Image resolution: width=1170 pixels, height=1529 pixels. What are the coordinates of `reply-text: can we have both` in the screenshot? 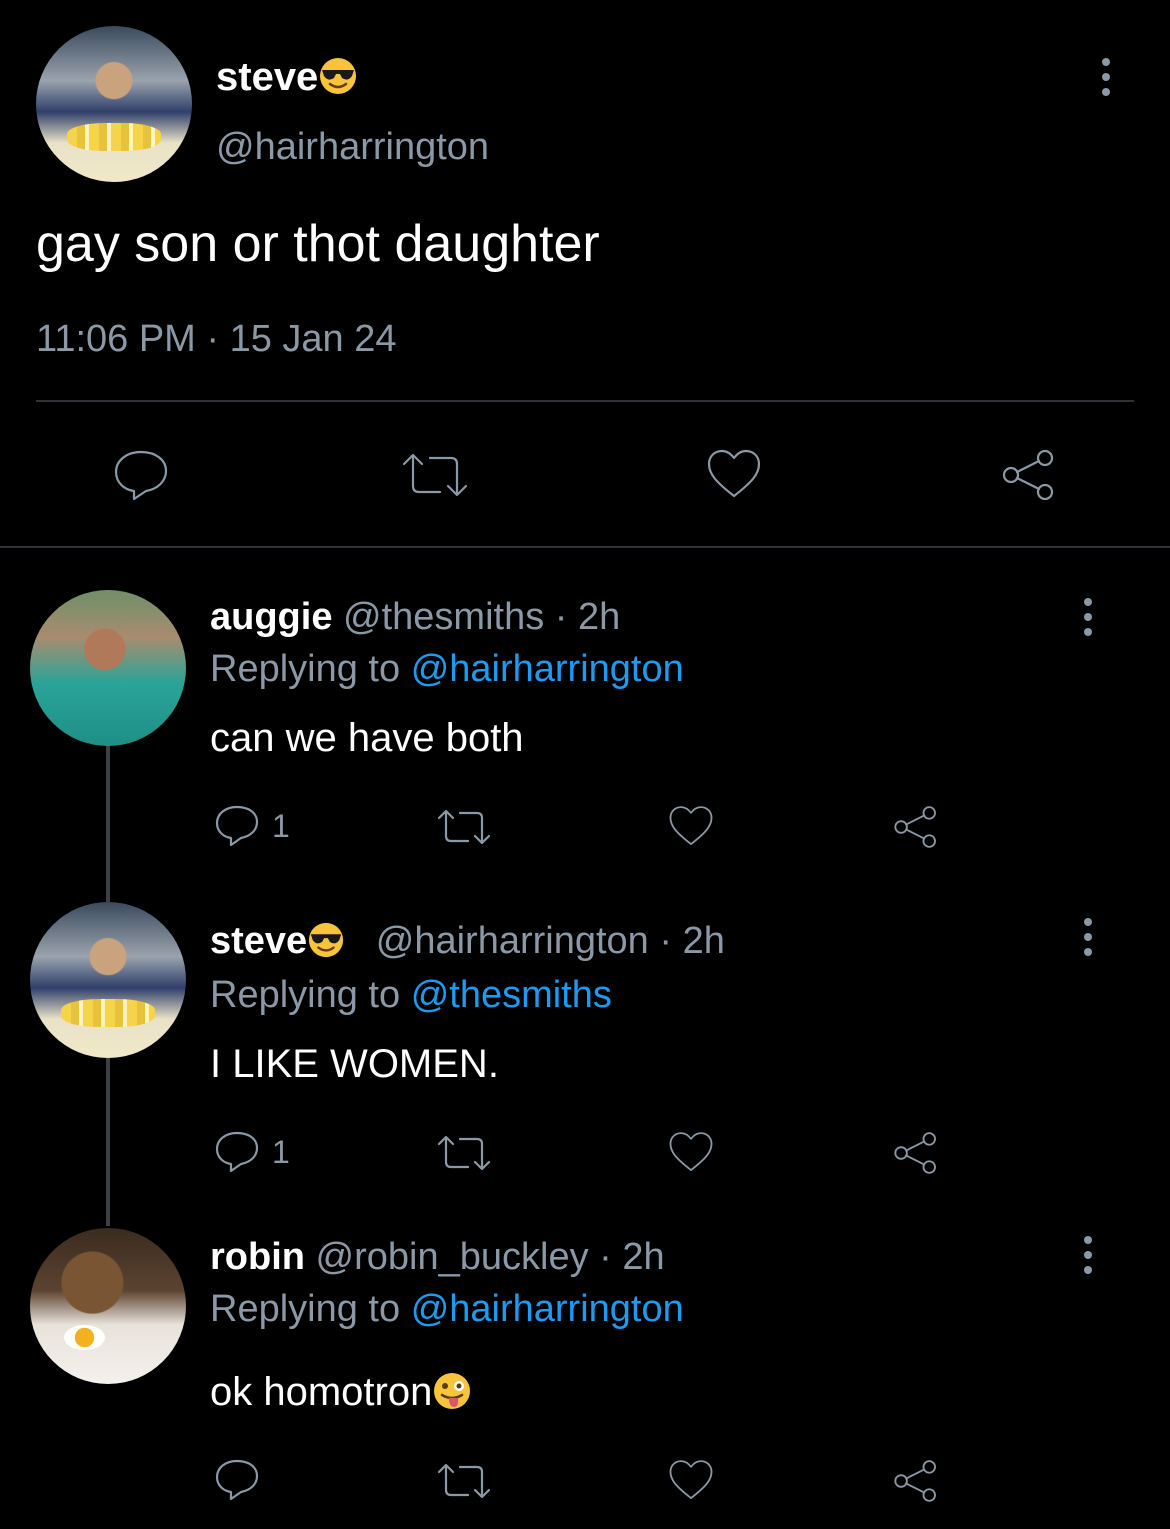 It's located at (367, 738).